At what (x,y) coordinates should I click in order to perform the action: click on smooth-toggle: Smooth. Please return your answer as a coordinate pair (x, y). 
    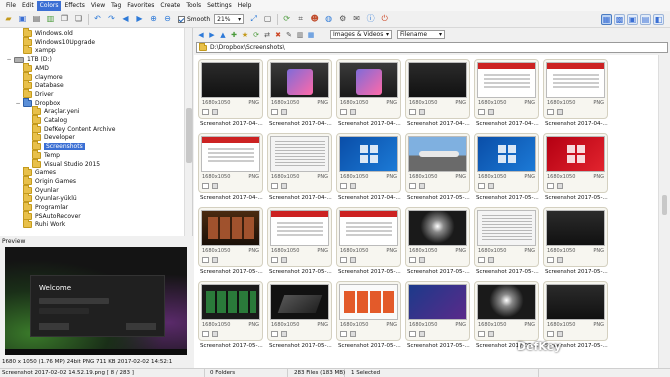
    Looking at the image, I should click on (194, 19).